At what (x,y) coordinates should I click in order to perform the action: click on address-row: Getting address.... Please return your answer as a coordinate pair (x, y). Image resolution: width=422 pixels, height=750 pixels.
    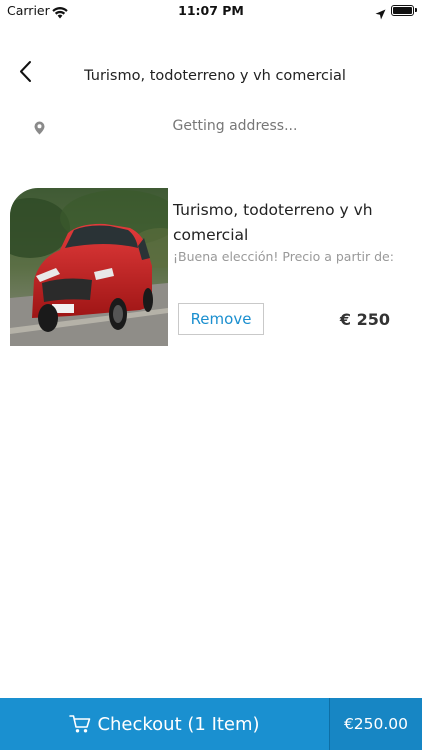
    Looking at the image, I should click on (211, 127).